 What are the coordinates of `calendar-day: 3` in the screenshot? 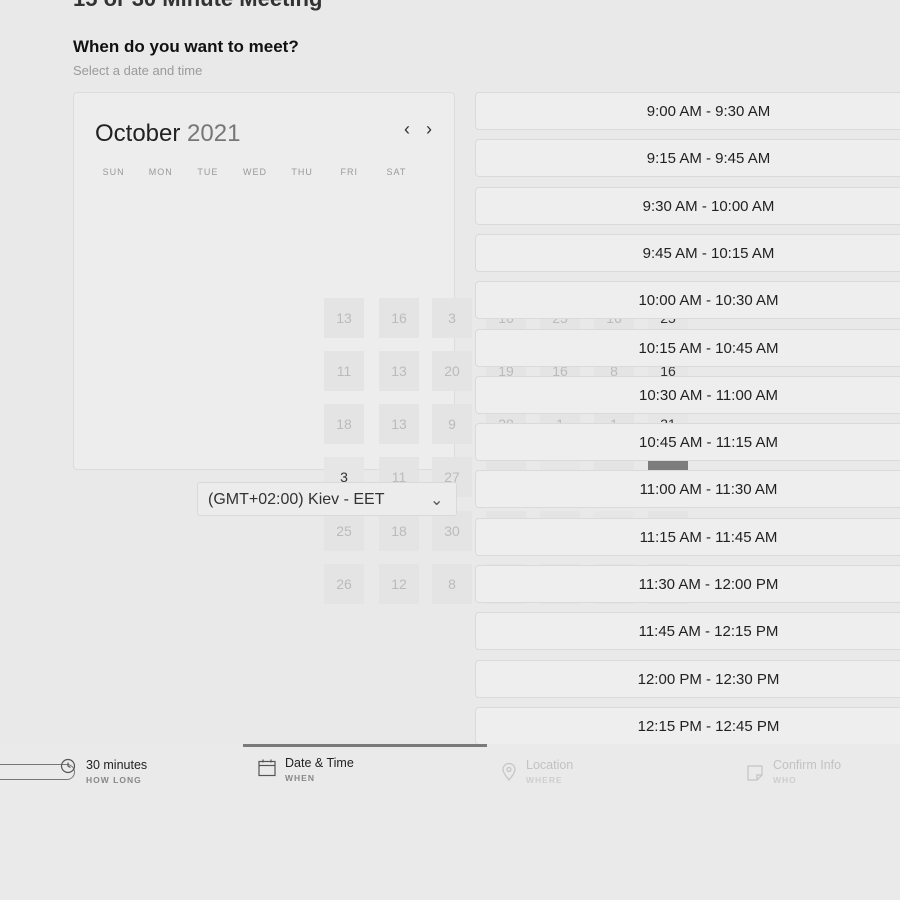 It's located at (452, 318).